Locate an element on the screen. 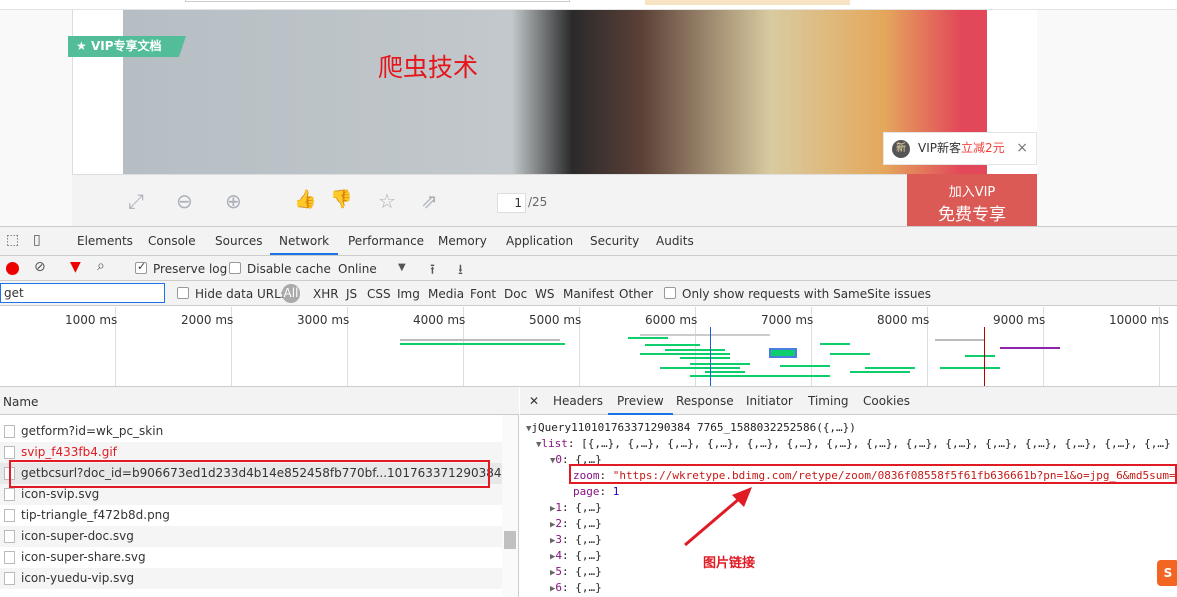 Image resolution: width=1177 pixels, height=597 pixels. export-har-icon: ⭳ is located at coordinates (460, 271).